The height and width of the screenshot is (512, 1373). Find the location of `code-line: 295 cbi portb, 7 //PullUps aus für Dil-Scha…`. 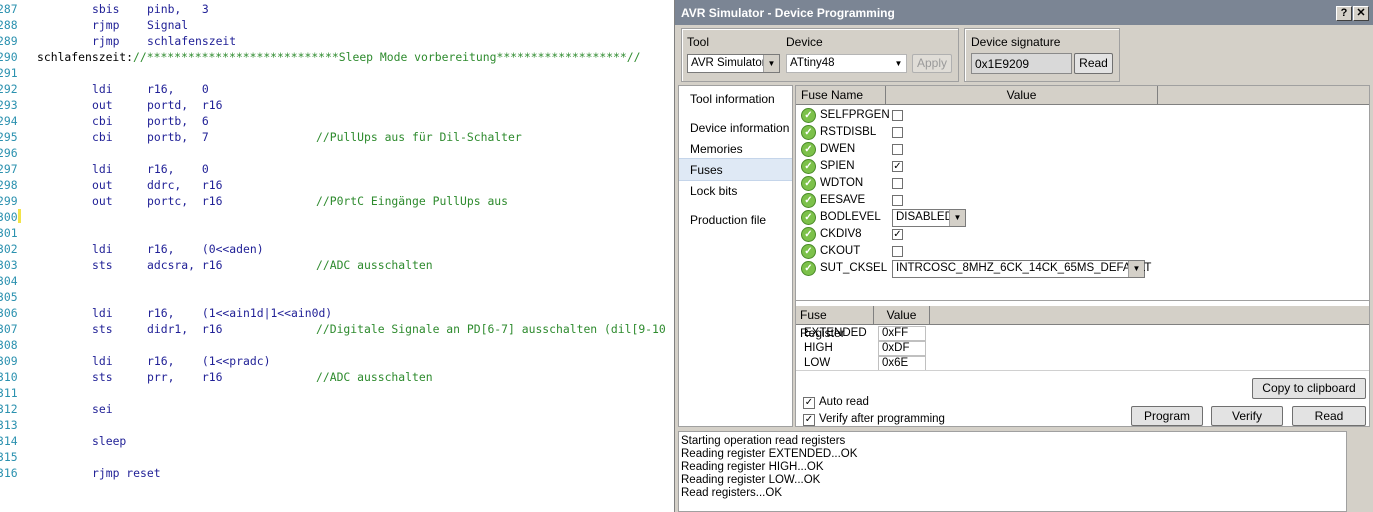

code-line: 295 cbi portb, 7 //PullUps aus für Dil-Scha… is located at coordinates (336, 137).